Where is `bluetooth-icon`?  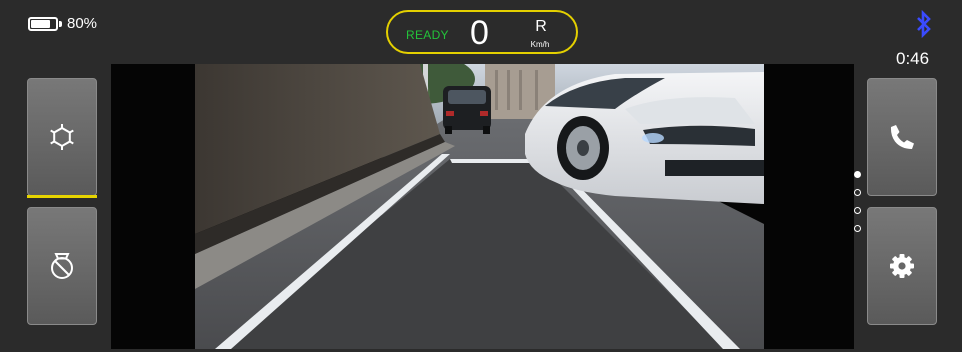
bluetooth-icon is located at coordinates (924, 24).